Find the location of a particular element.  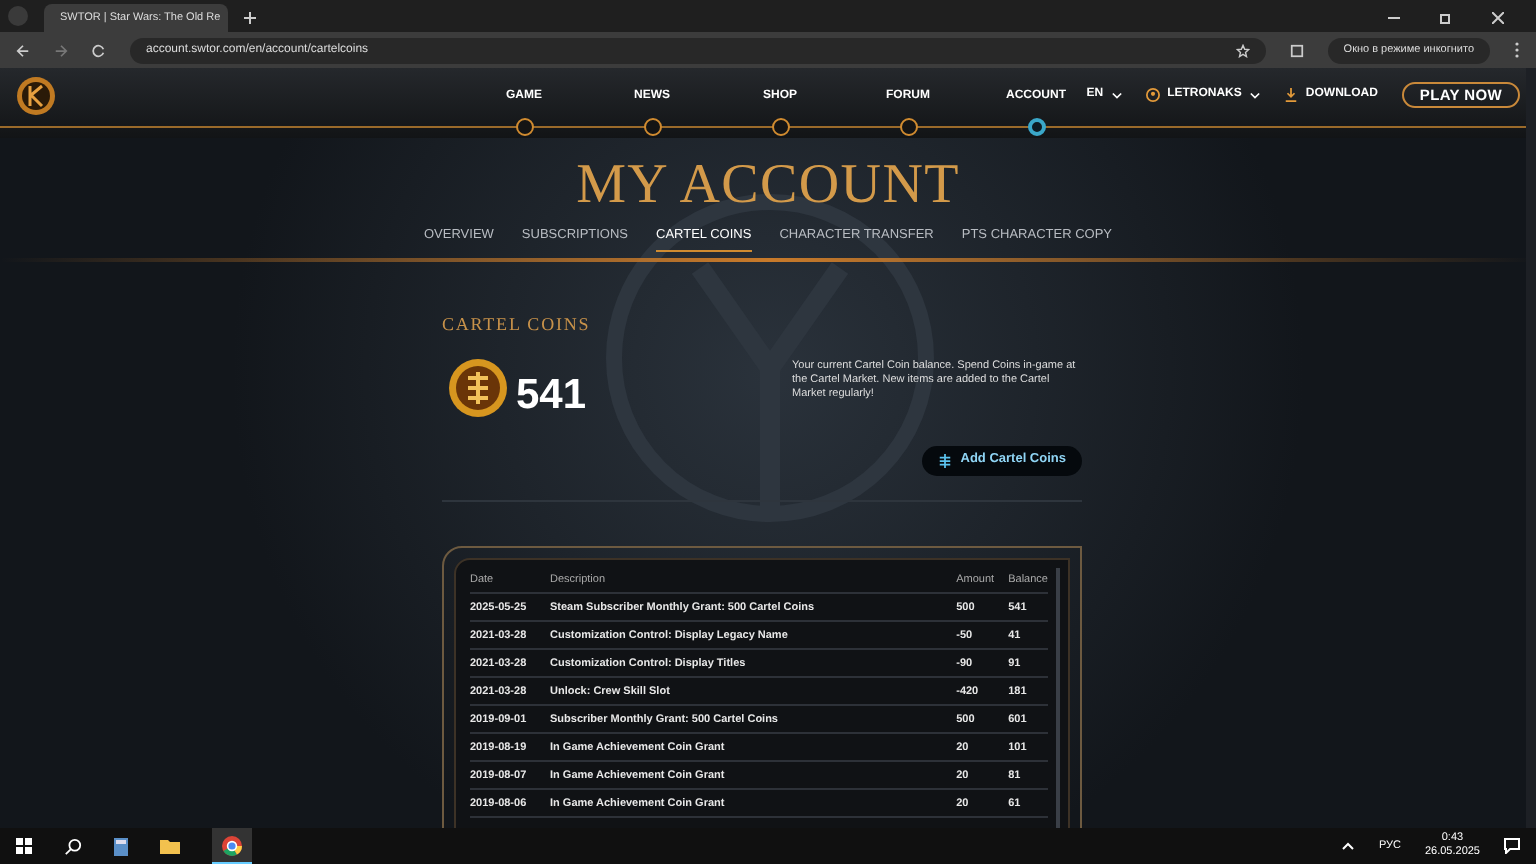

restore-icon is located at coordinates (1446, 18).